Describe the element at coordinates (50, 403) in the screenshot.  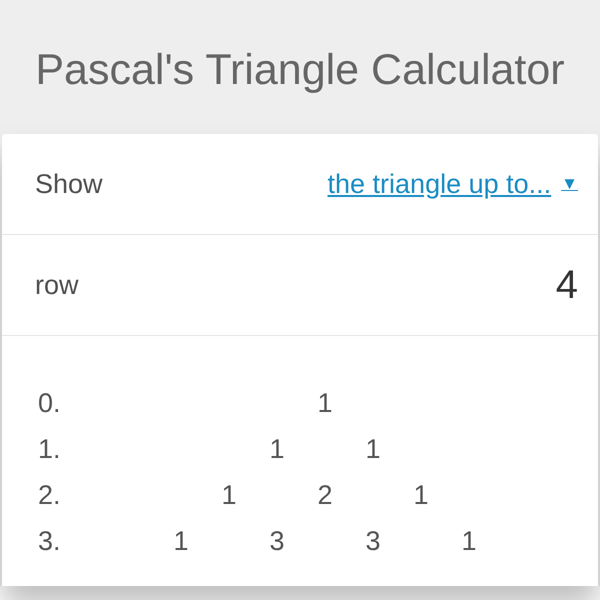
I see `row-number: 0.` at that location.